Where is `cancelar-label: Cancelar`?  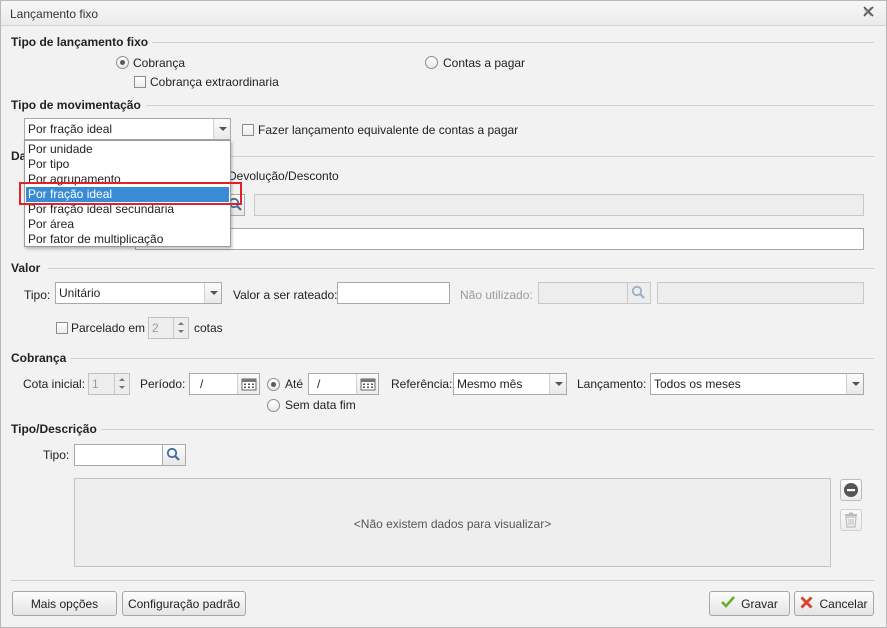 cancelar-label: Cancelar is located at coordinates (843, 603).